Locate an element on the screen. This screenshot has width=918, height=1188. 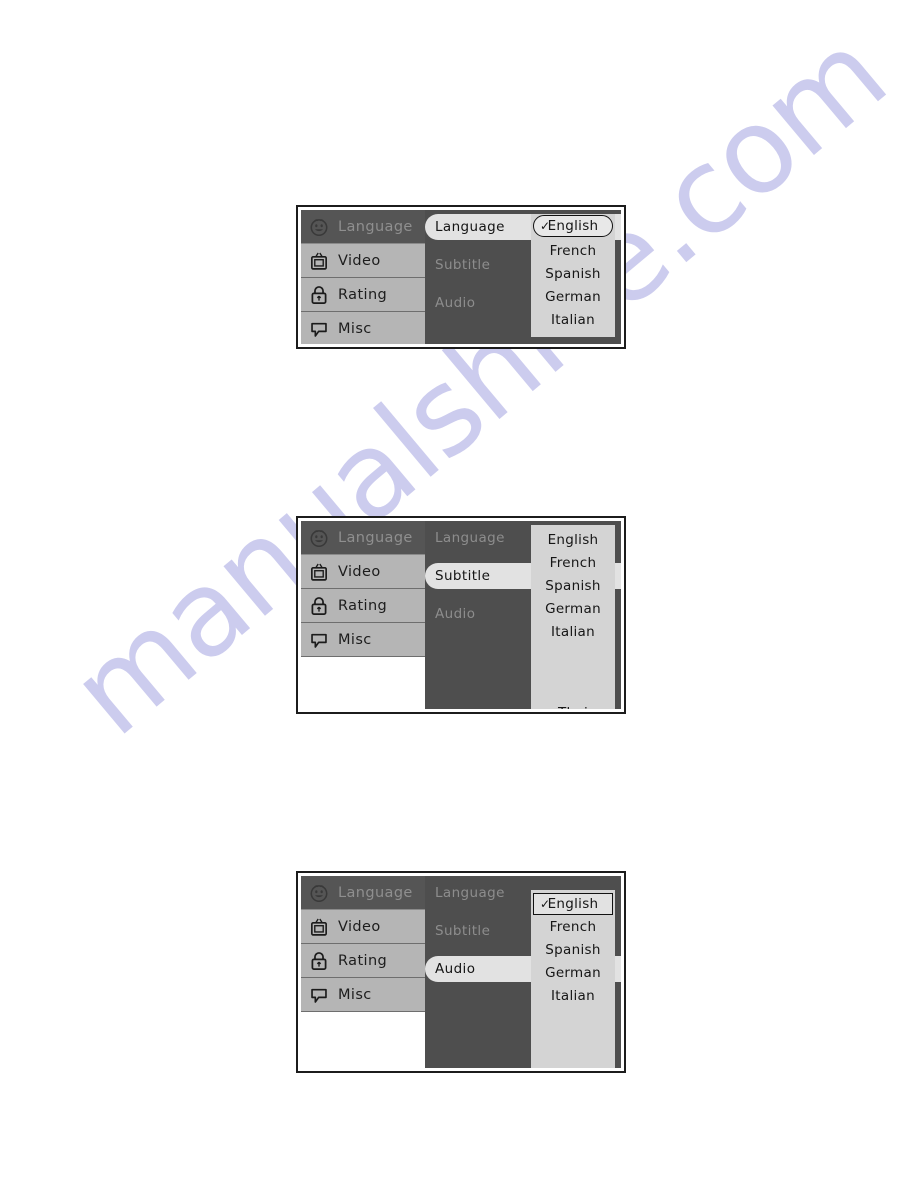
language-option-dropdown: ✓ English French Spanish German Italian is located at coordinates (573, 275).